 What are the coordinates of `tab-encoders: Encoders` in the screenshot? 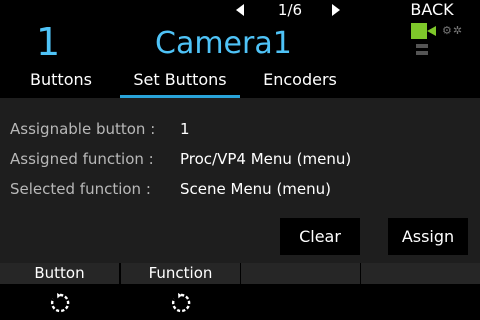 It's located at (300, 83).